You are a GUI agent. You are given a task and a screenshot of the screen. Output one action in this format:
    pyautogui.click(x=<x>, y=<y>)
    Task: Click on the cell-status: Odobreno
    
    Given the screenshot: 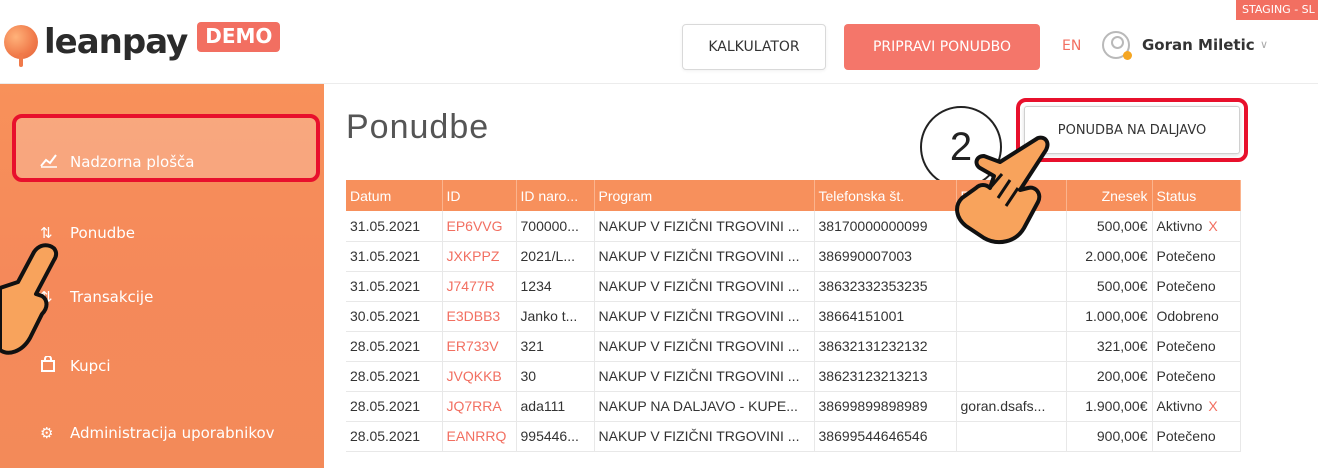 What is the action you would take?
    pyautogui.click(x=1196, y=316)
    